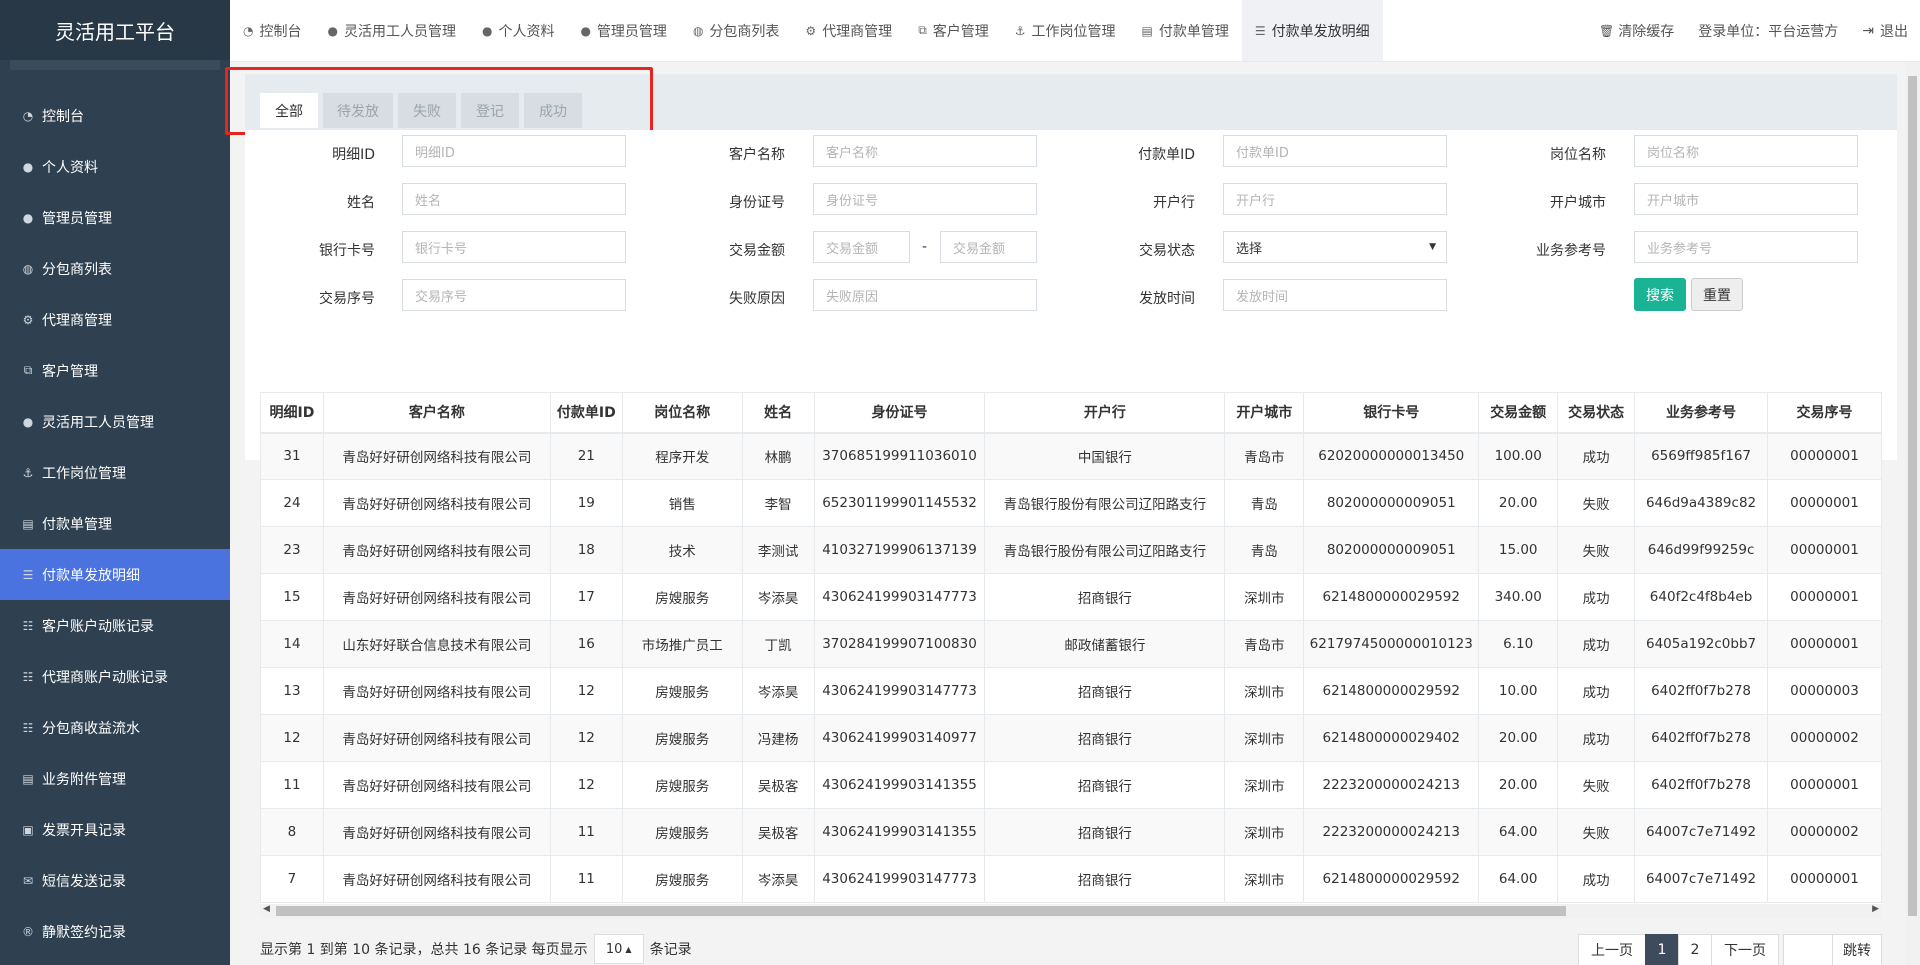  I want to click on column-header: 姓名, so click(778, 413).